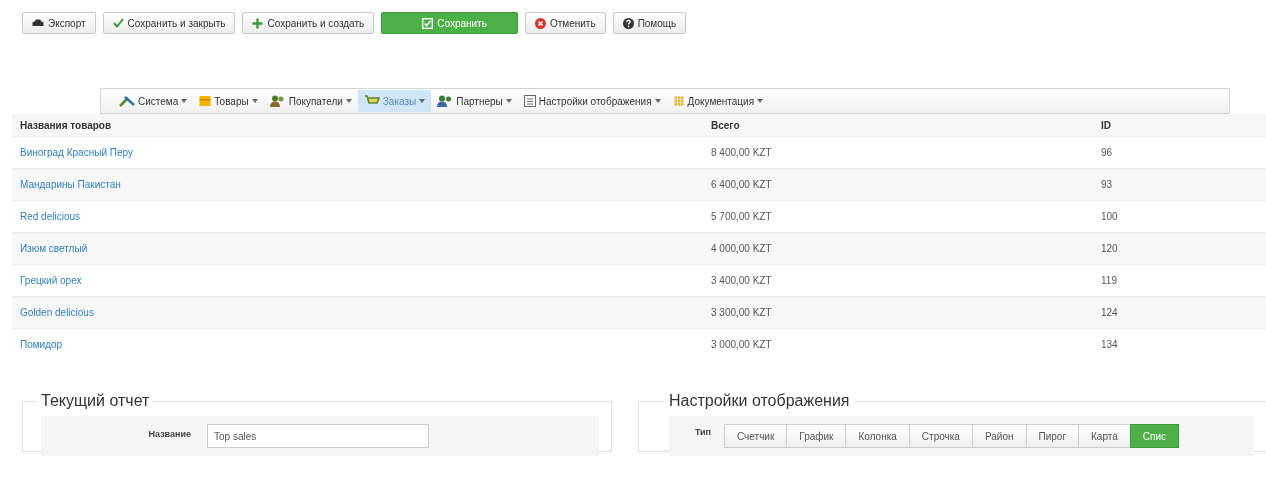  I want to click on chart-type-tab: Строчка, so click(940, 436).